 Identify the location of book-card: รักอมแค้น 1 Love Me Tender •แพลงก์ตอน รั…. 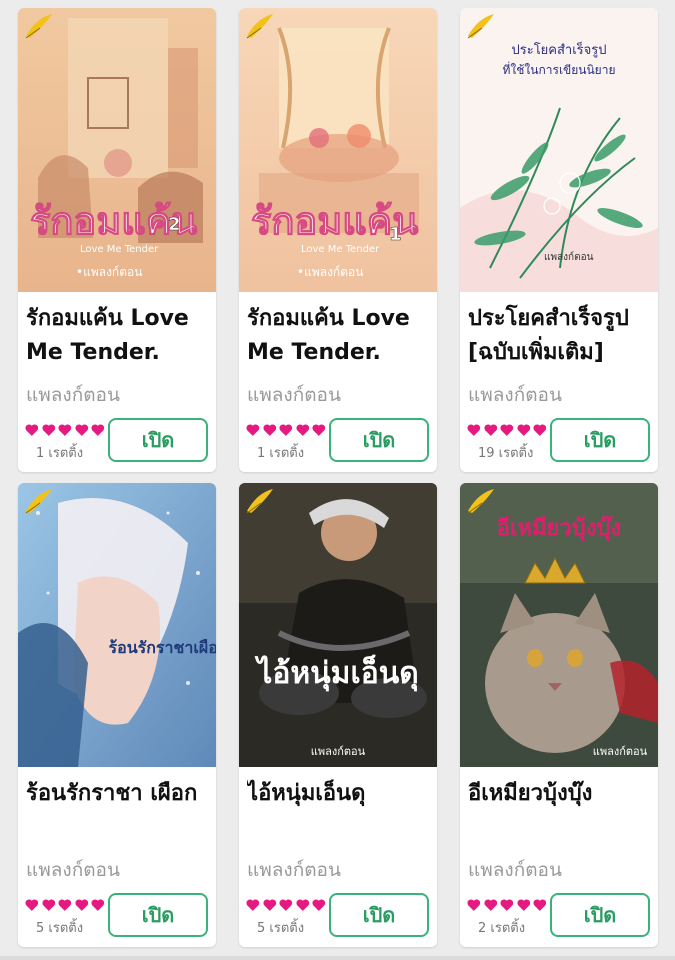
(338, 240).